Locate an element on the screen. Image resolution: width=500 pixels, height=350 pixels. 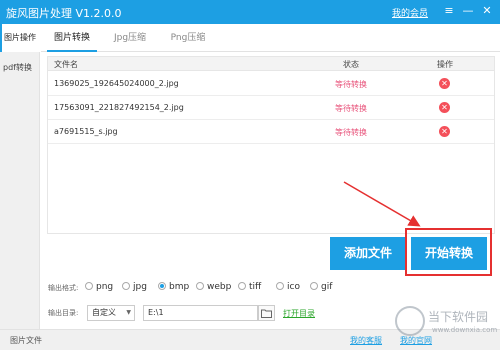
format-option-label: webp is located at coordinates (219, 287).